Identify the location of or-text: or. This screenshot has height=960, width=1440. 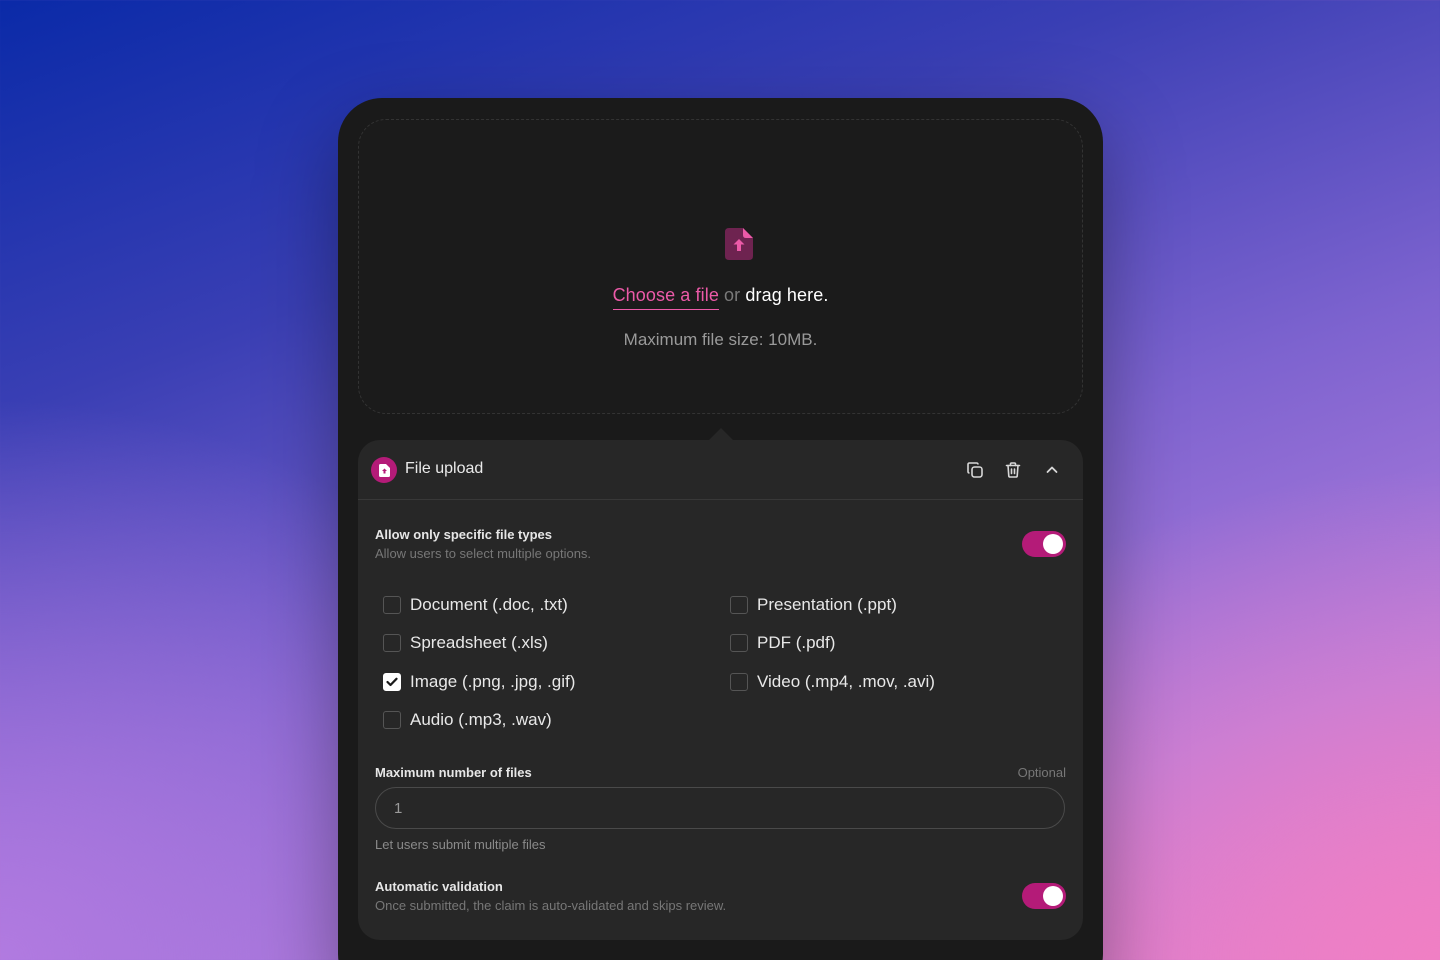
(732, 295).